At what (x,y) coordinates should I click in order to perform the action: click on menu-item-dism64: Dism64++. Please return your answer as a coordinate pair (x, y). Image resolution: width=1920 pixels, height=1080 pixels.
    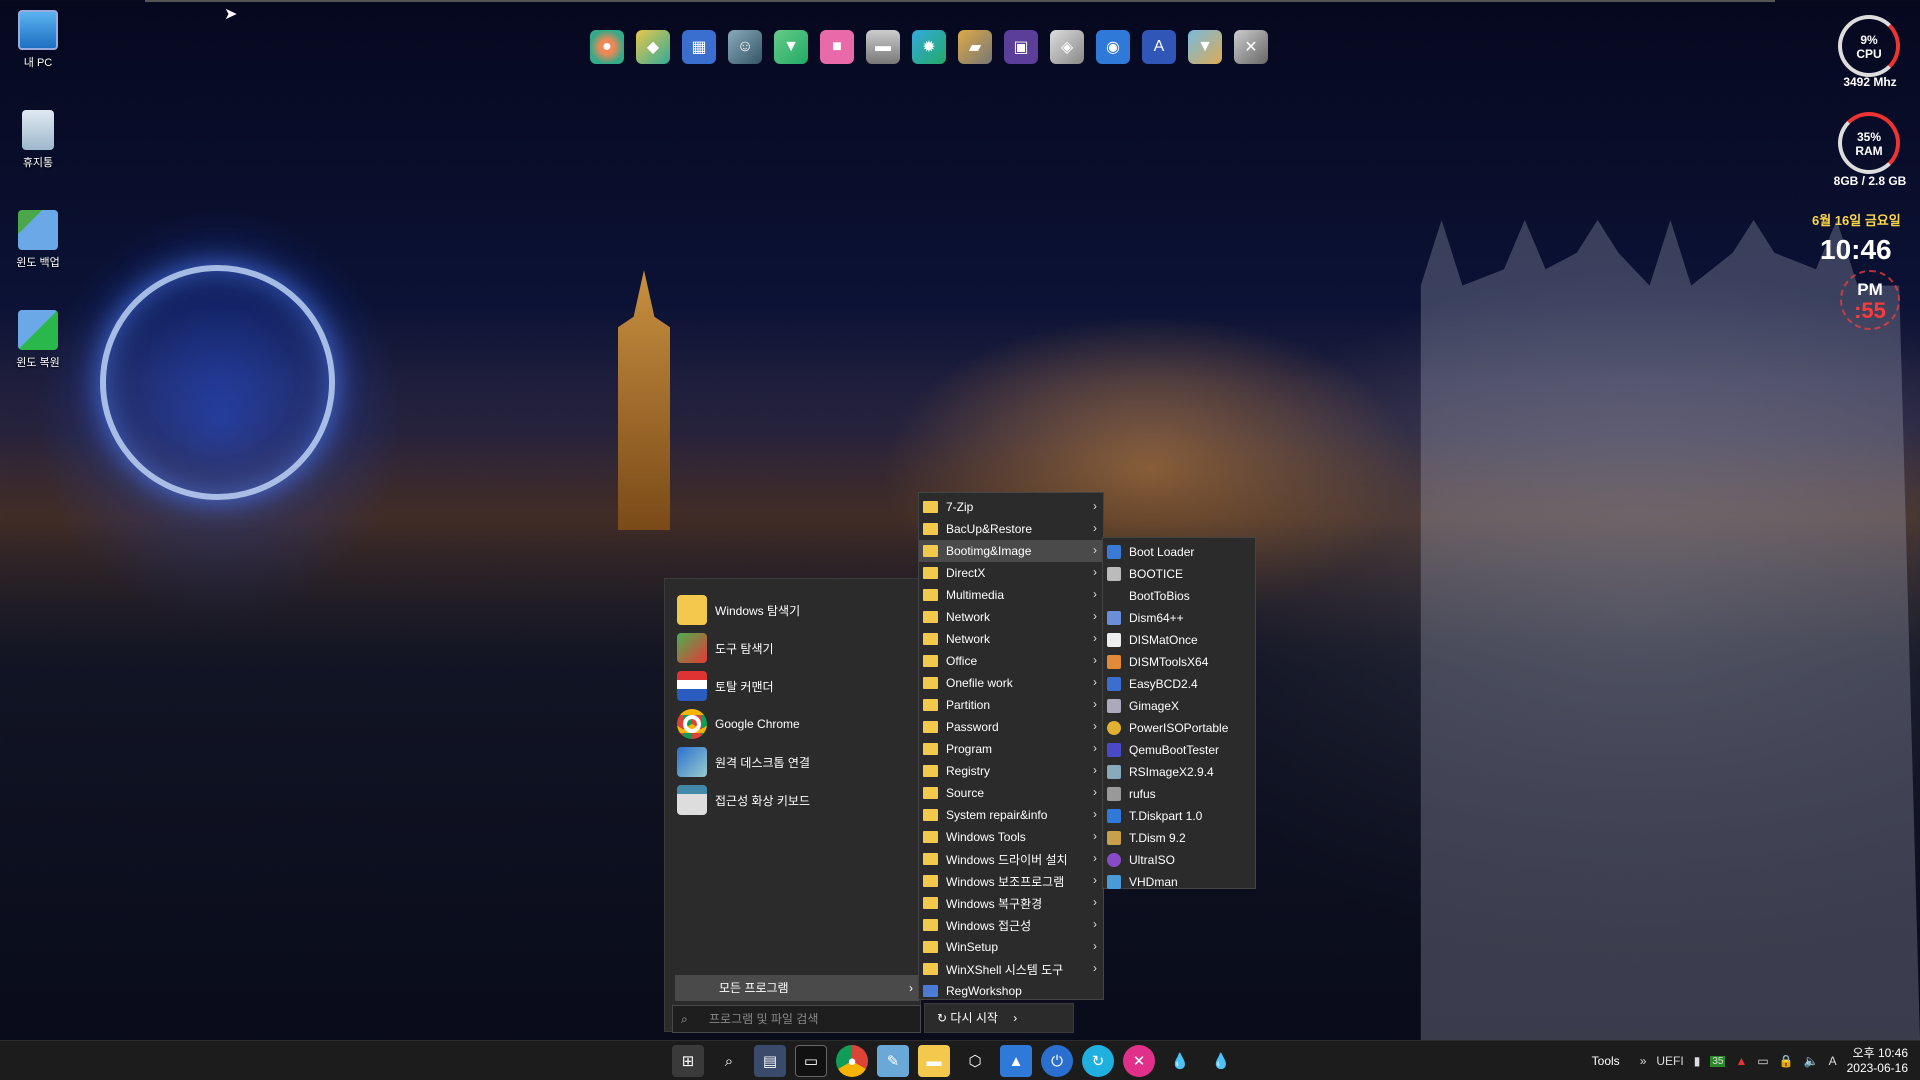
    Looking at the image, I should click on (1179, 618).